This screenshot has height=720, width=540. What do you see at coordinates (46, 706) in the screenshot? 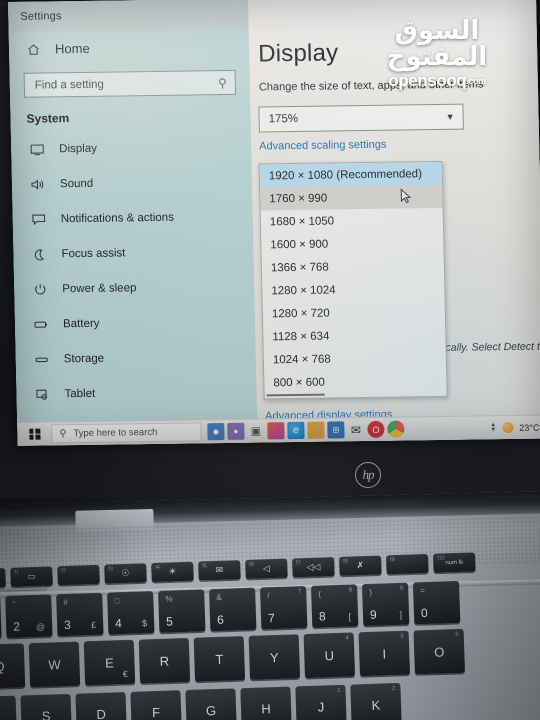
I see `key-s: S` at bounding box center [46, 706].